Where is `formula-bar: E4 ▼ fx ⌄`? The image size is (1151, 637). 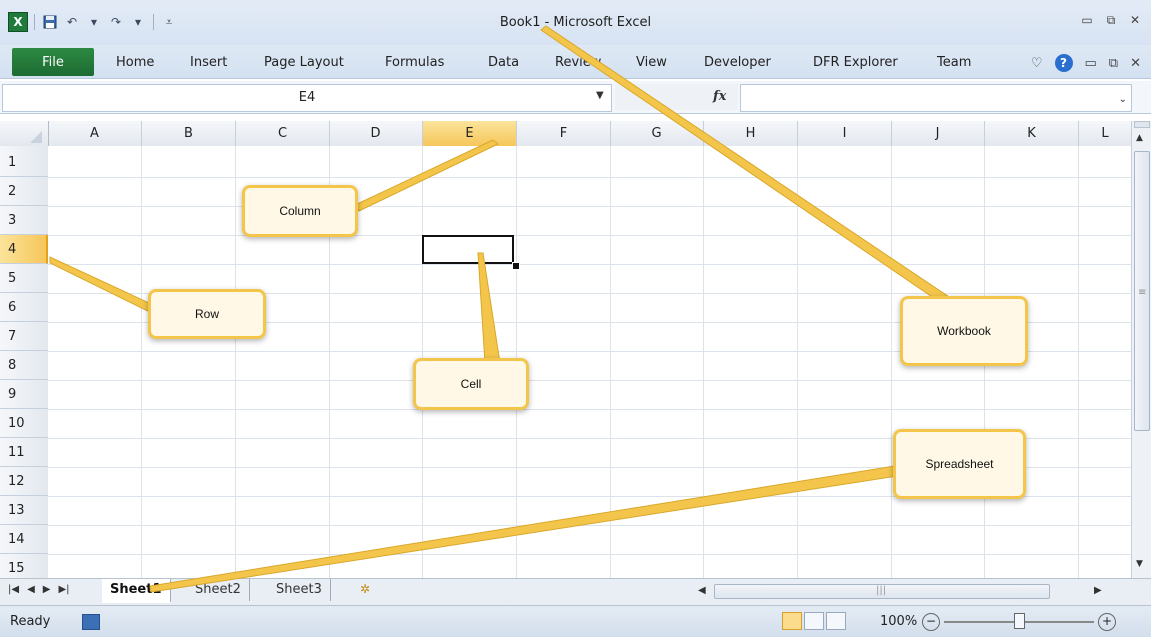
formula-bar: E4 ▼ fx ⌄ is located at coordinates (575, 97).